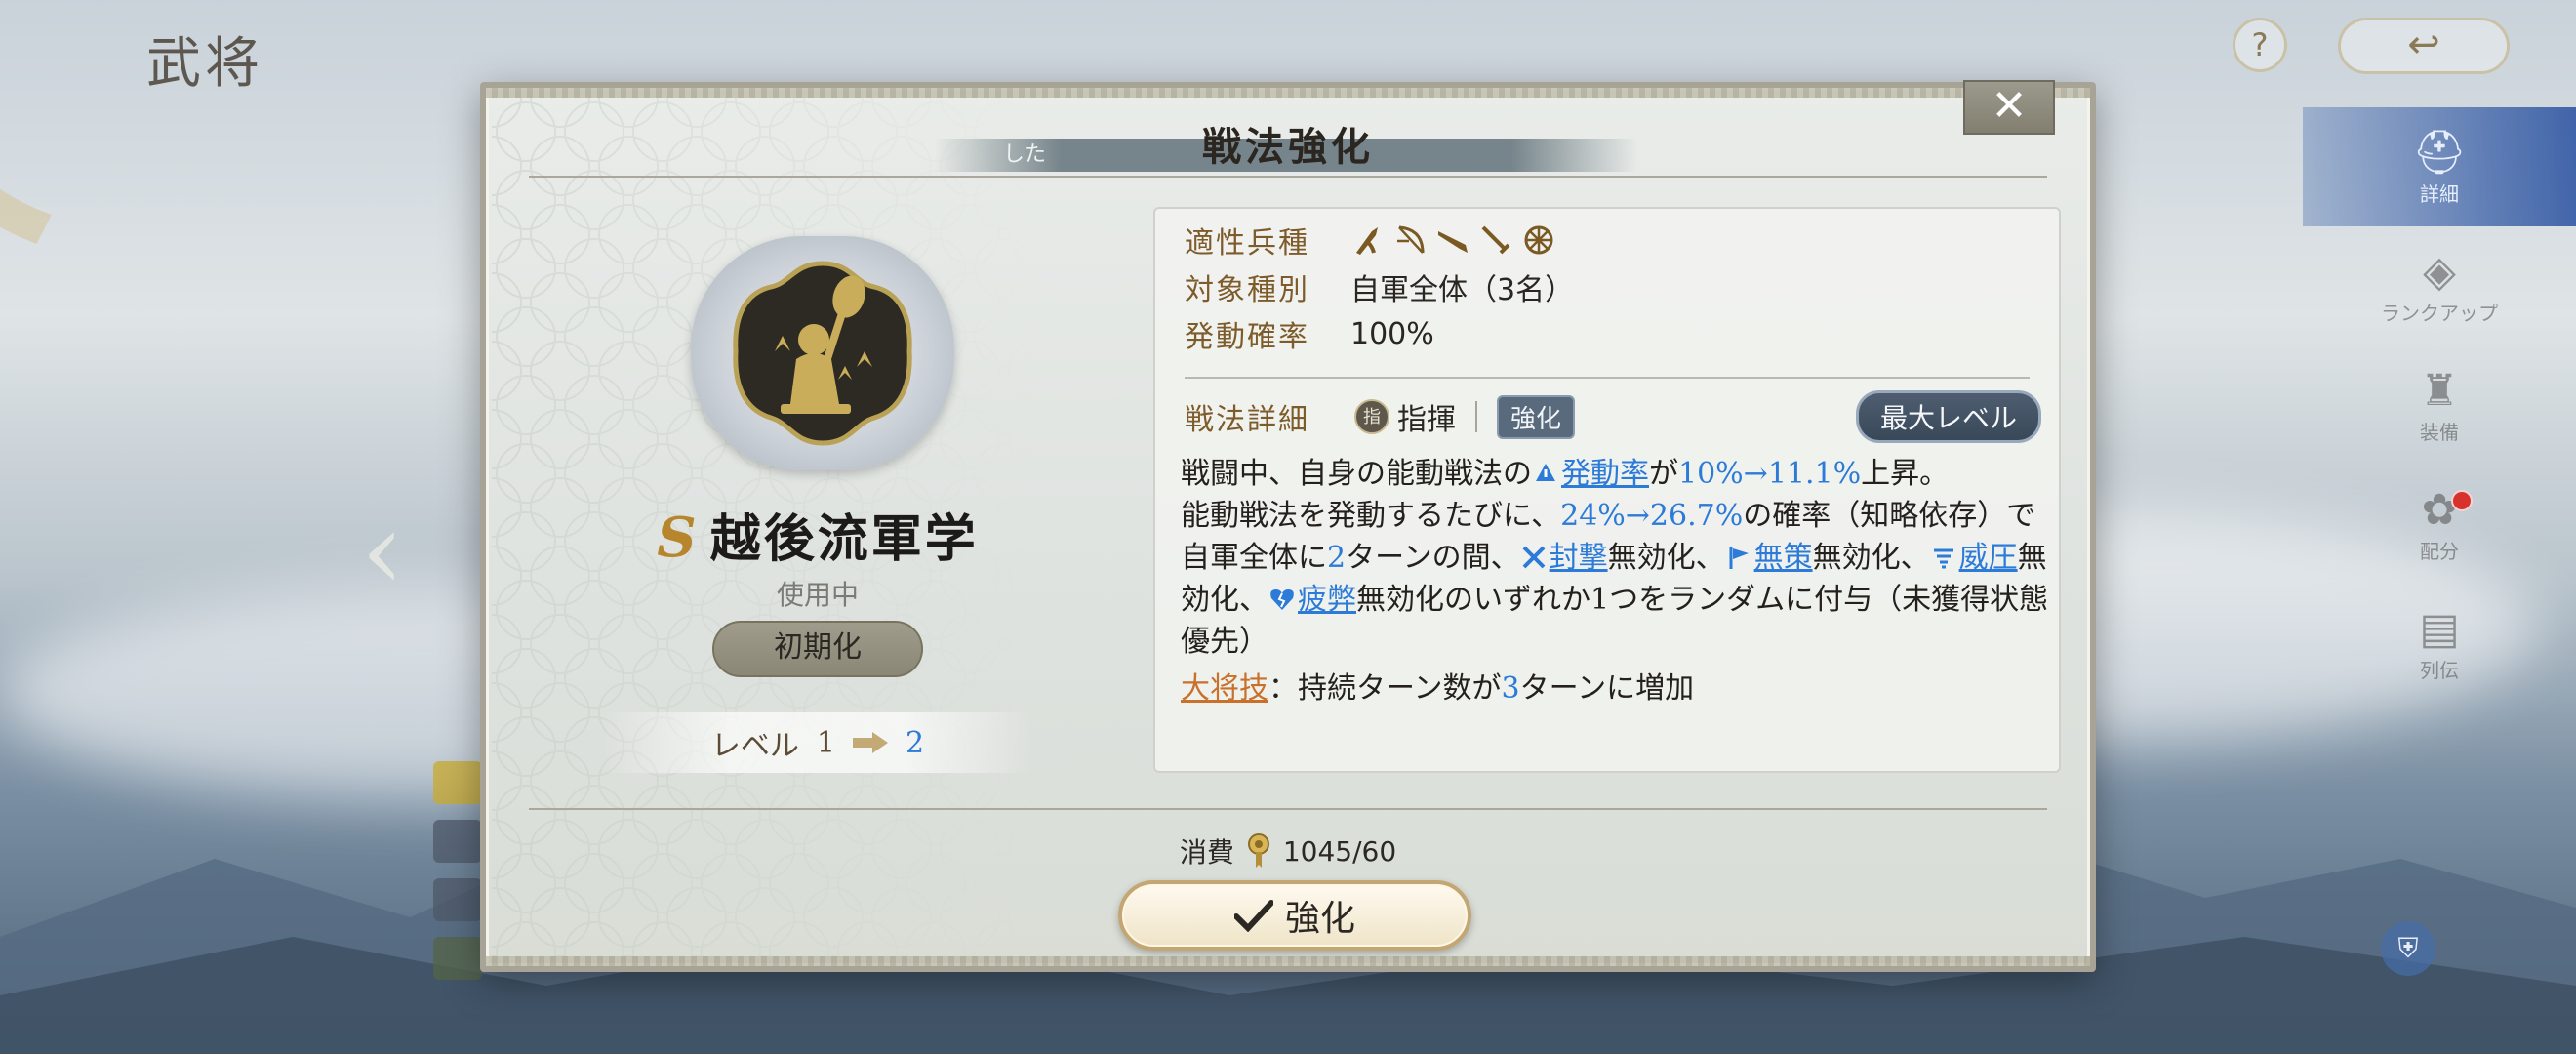  Describe the element at coordinates (1534, 557) in the screenshot. I see `crossed-swords-icon` at that location.